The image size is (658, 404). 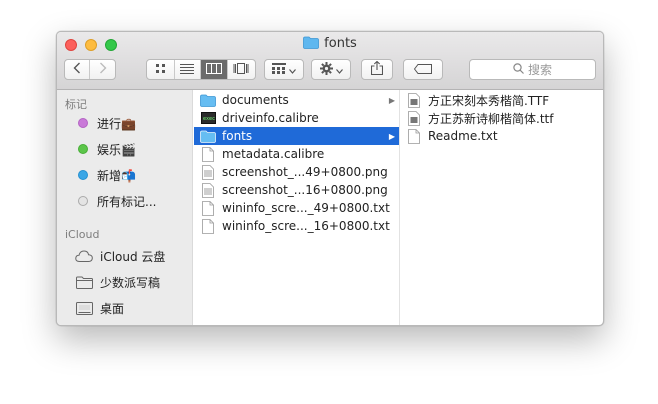 I want to click on file-row-font-1: 方正宋刻本秀楷简.TTF, so click(x=501, y=100).